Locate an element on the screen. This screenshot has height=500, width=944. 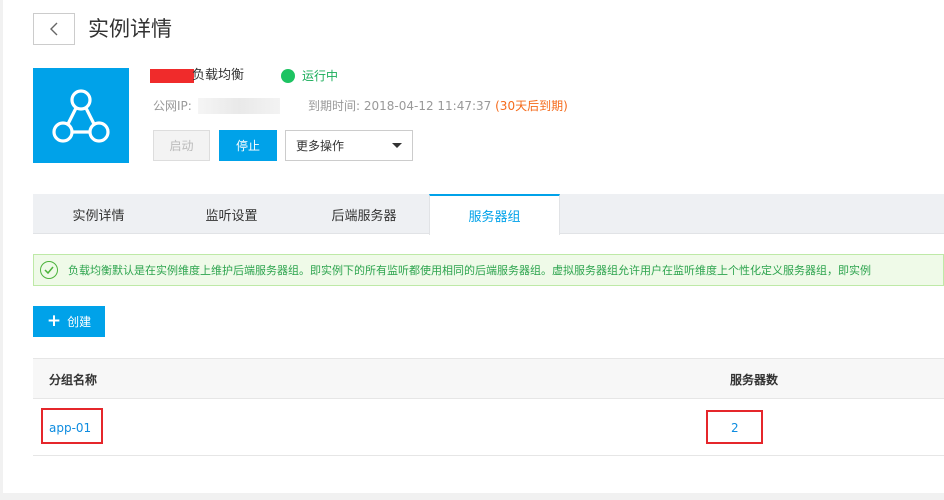
back-button is located at coordinates (54, 29).